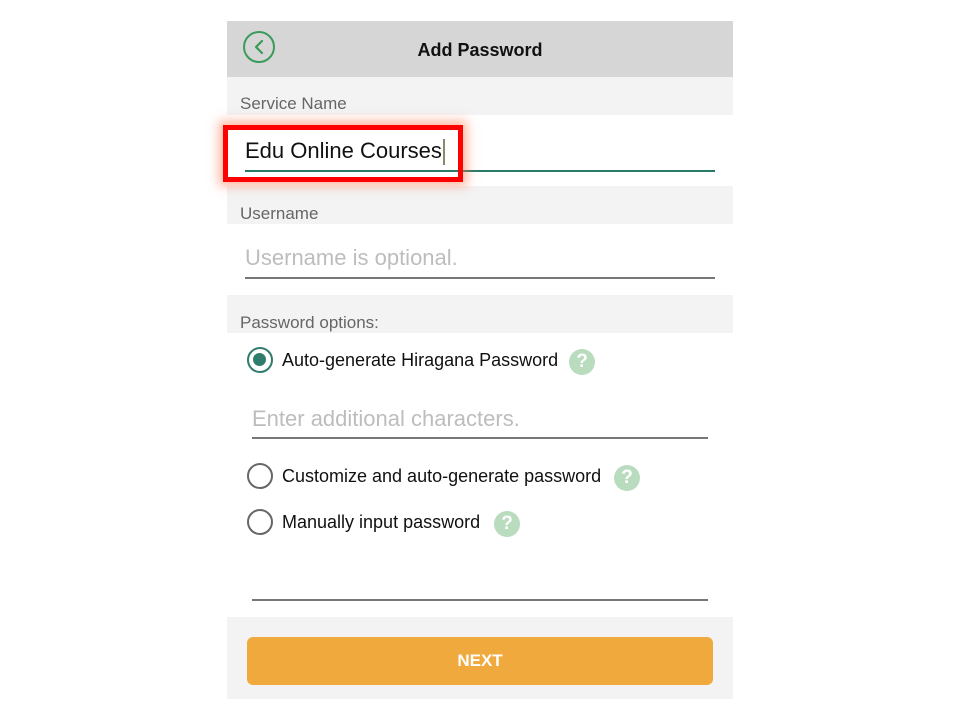  What do you see at coordinates (293, 103) in the screenshot?
I see `service-name-label: Service Name` at bounding box center [293, 103].